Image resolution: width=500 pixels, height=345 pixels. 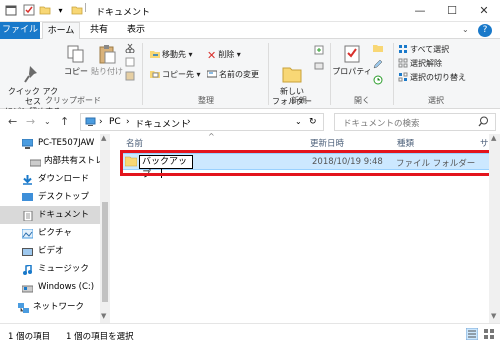 What do you see at coordinates (436, 100) in the screenshot?
I see `group-label-select: 選択` at bounding box center [436, 100].